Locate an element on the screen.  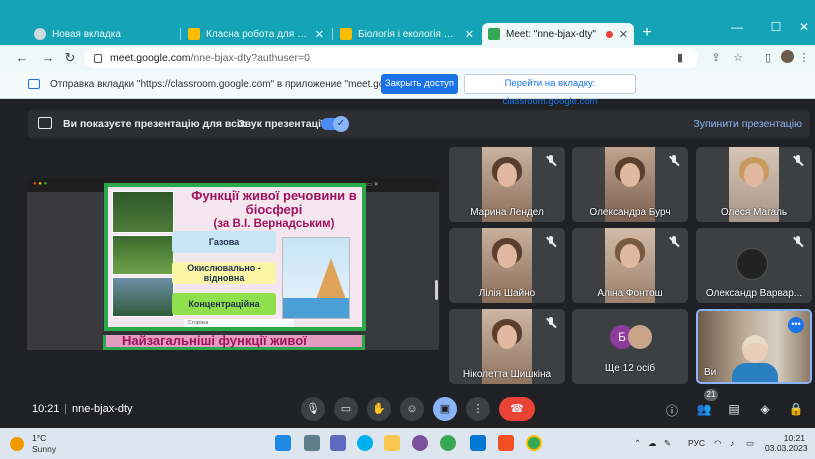
participant-tile: Ніколетта Шишкіна is located at coordinates (507, 346).